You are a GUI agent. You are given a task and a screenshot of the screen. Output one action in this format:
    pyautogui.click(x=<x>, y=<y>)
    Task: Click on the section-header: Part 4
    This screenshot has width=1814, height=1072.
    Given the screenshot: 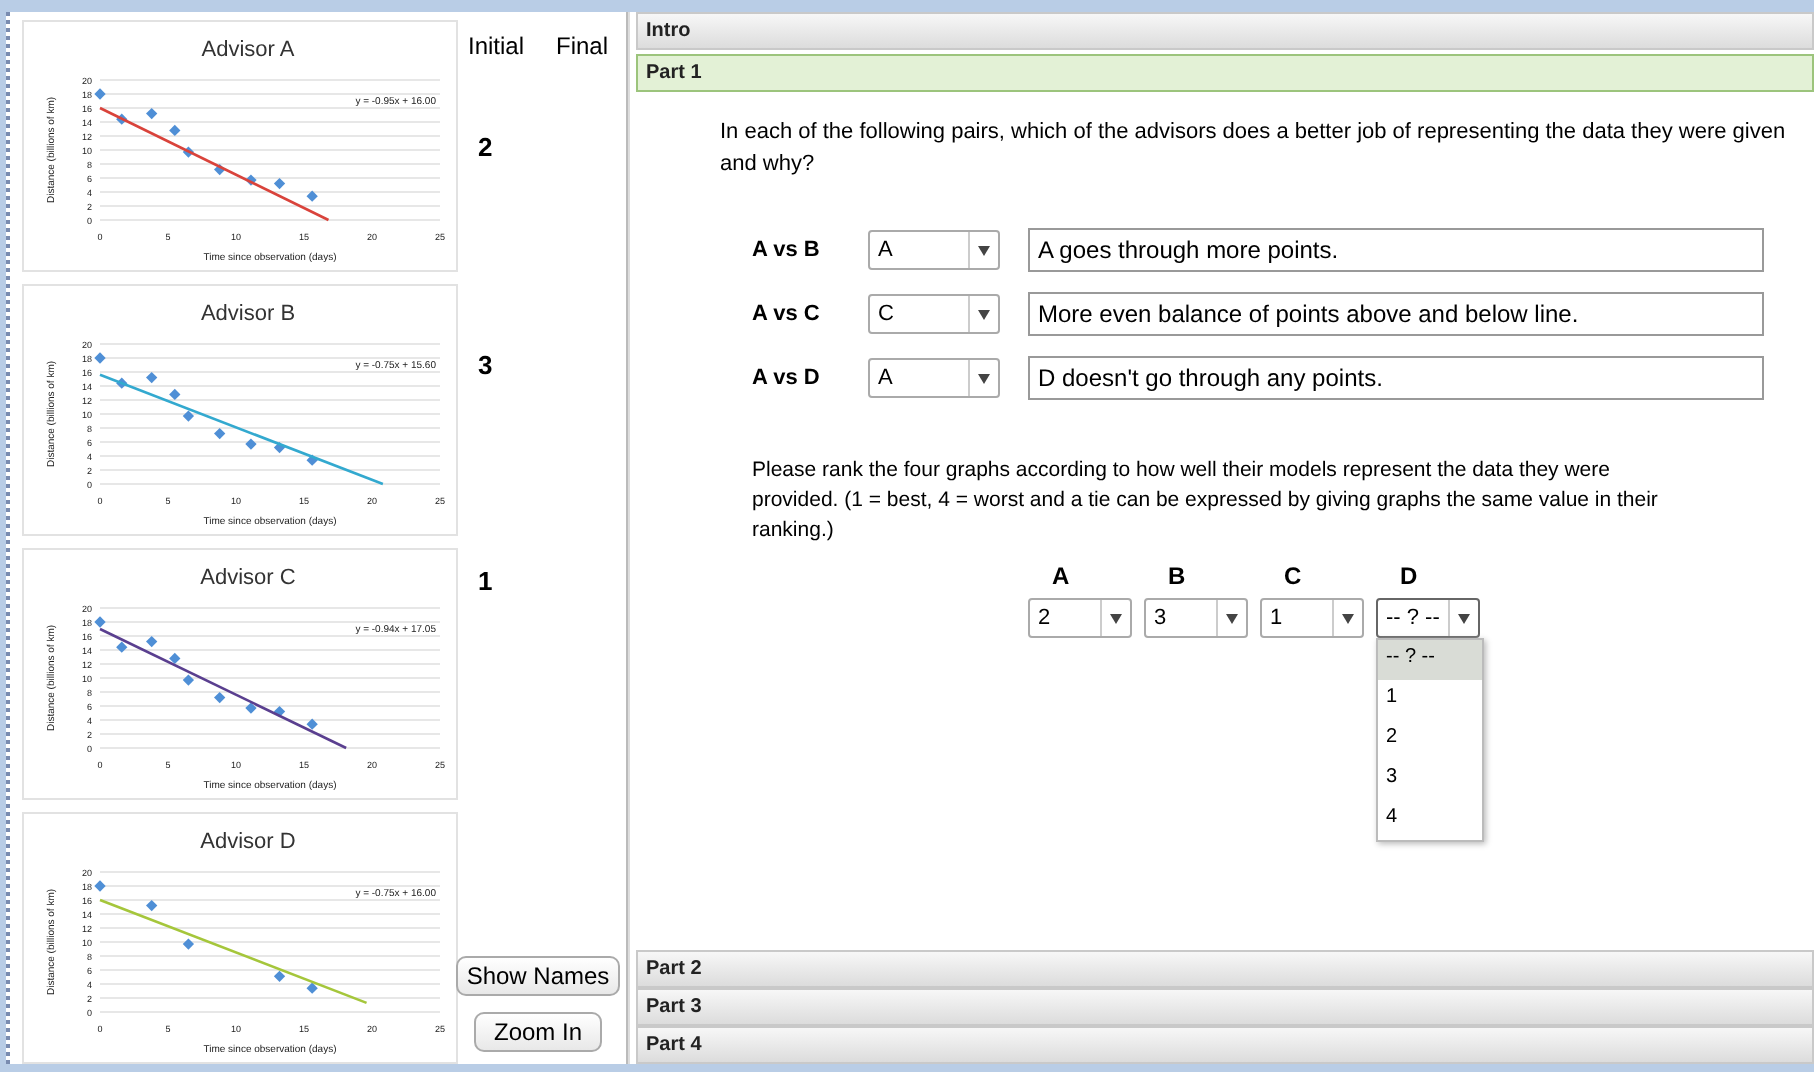 What is the action you would take?
    pyautogui.click(x=1225, y=1045)
    